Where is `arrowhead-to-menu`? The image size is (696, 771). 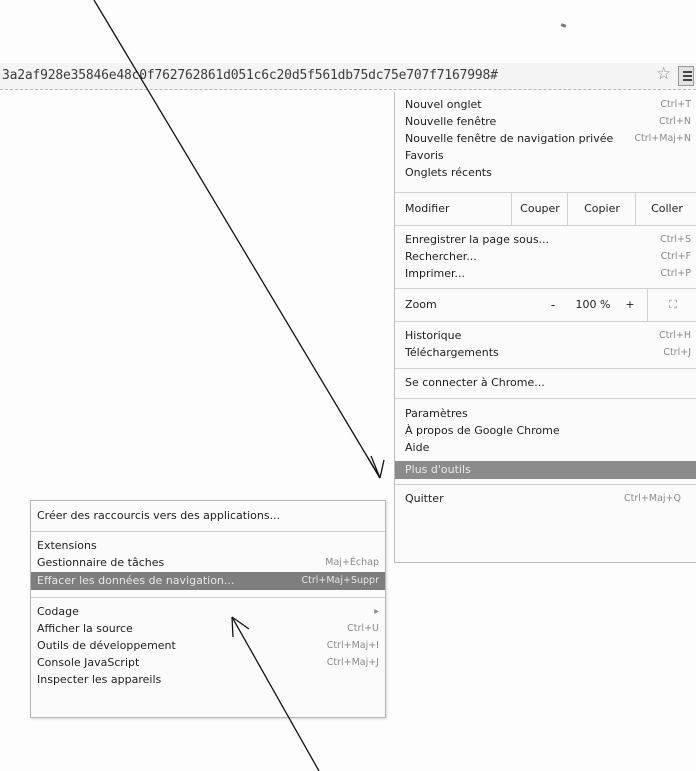
arrowhead-to-menu is located at coordinates (374, 467).